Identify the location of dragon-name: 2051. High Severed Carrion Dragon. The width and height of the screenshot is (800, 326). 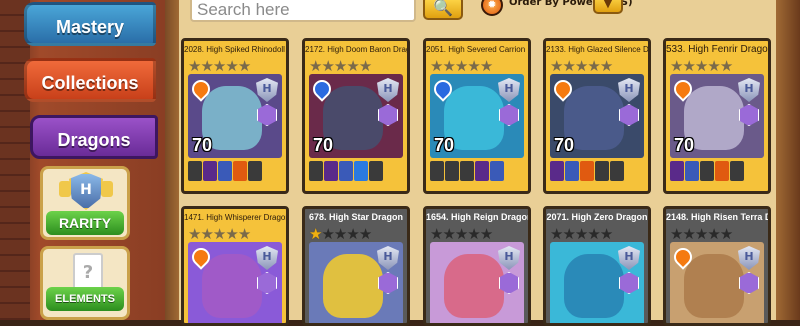
(477, 49).